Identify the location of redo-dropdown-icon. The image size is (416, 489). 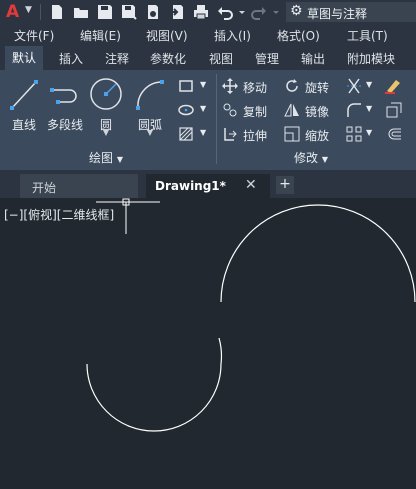
(276, 12).